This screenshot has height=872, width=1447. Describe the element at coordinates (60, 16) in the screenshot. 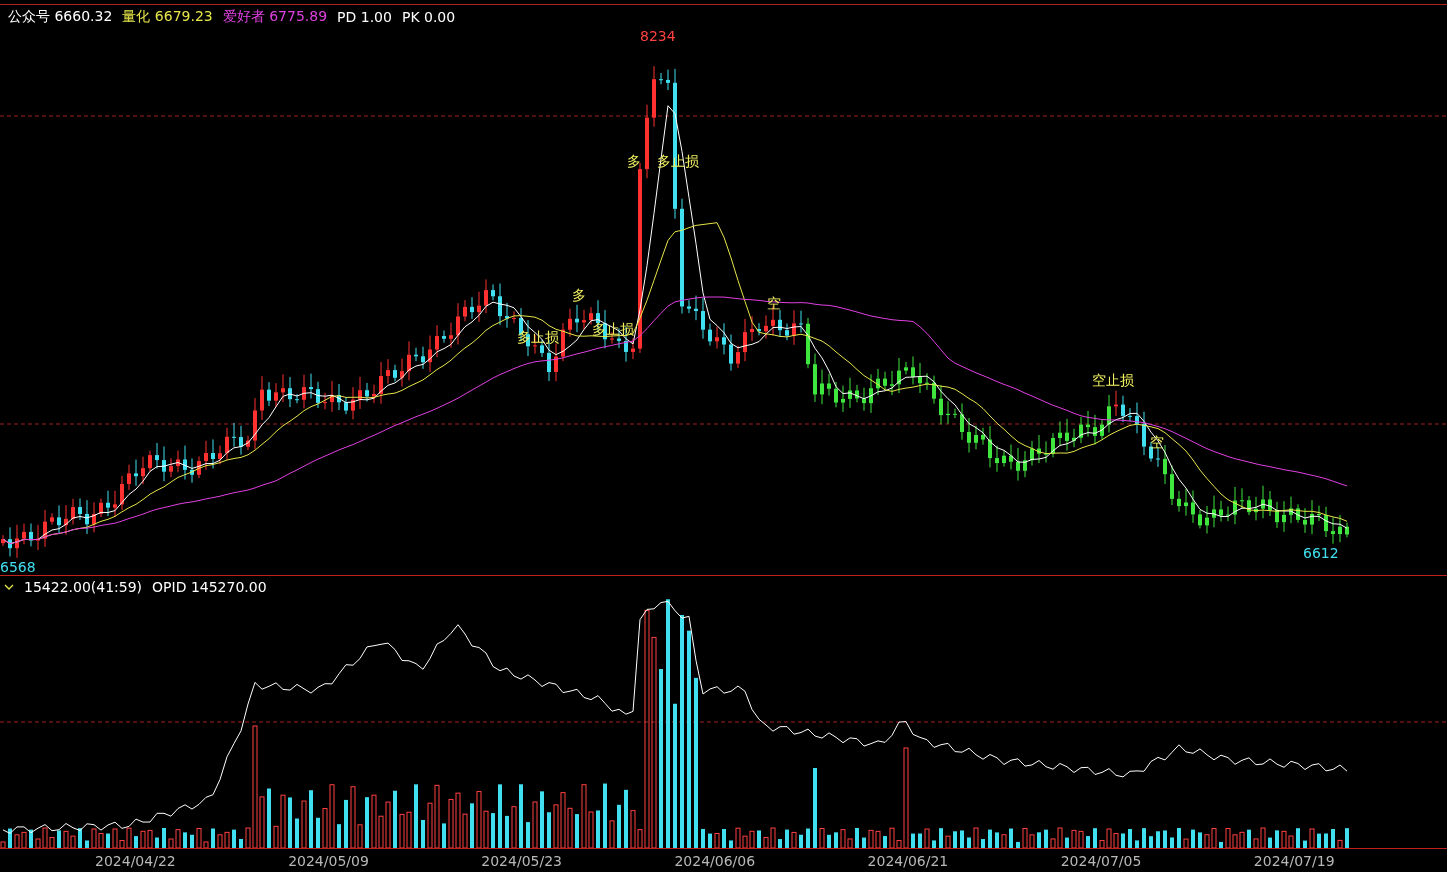

I see `indicator-value: 公众号 6660.32` at that location.